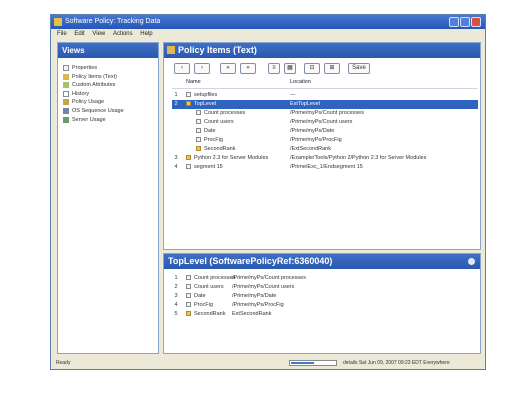 The height and width of the screenshot is (393, 509). What do you see at coordinates (202, 68) in the screenshot?
I see `forward-button: ›` at bounding box center [202, 68].